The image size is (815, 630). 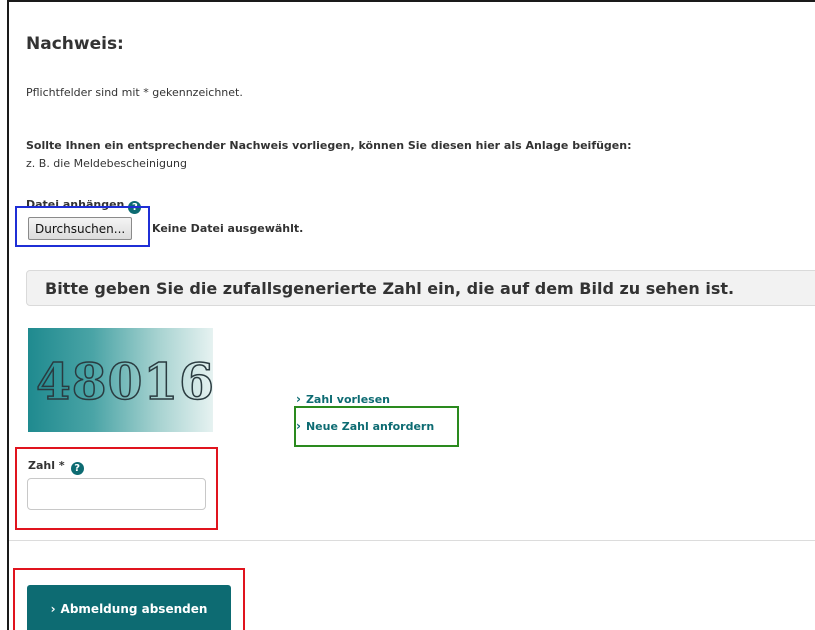 I want to click on file-status-text: Keine Datei ausgewählt., so click(x=228, y=228).